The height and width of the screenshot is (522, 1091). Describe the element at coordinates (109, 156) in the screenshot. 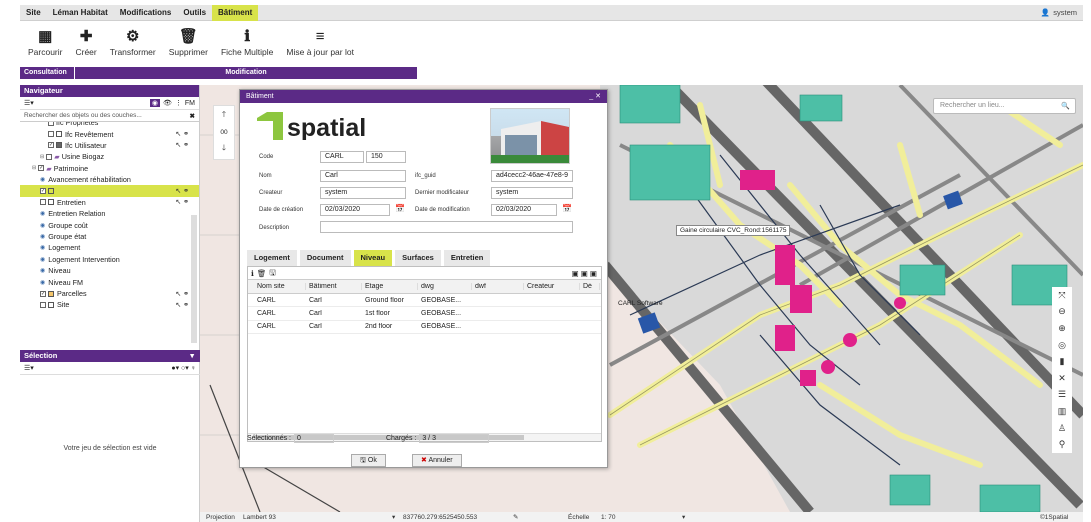

I see `tree-item: ⊟ ▰ Usine Biogaz` at that location.